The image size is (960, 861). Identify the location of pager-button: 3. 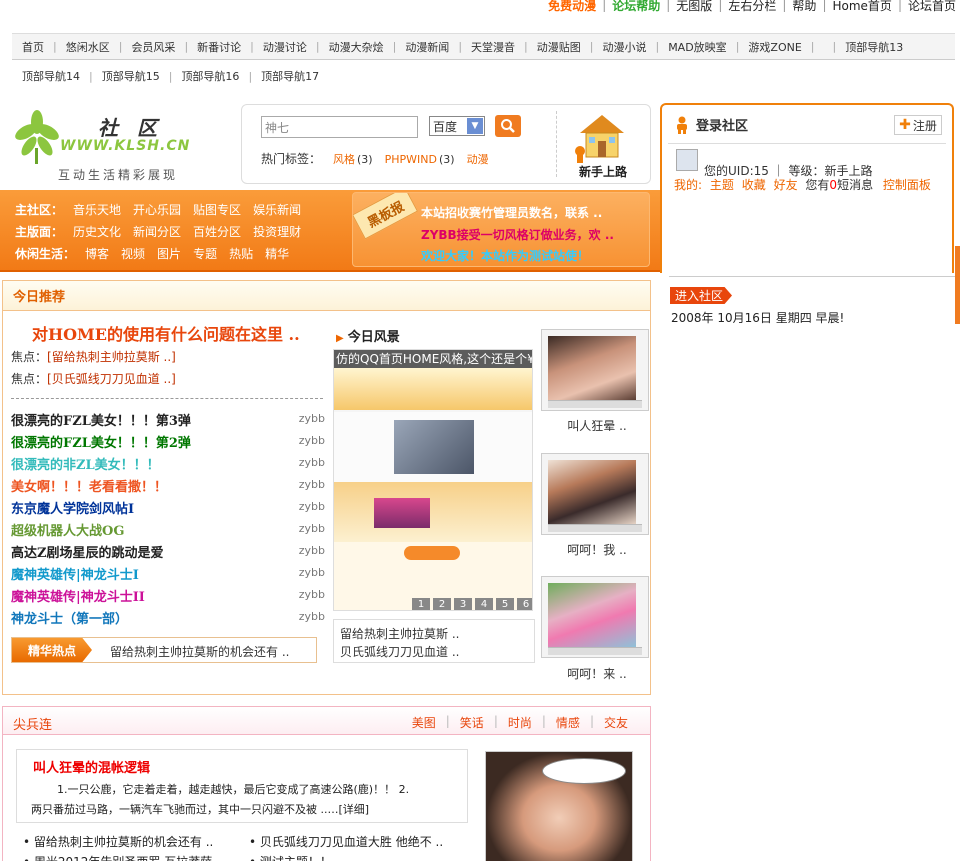
(463, 604).